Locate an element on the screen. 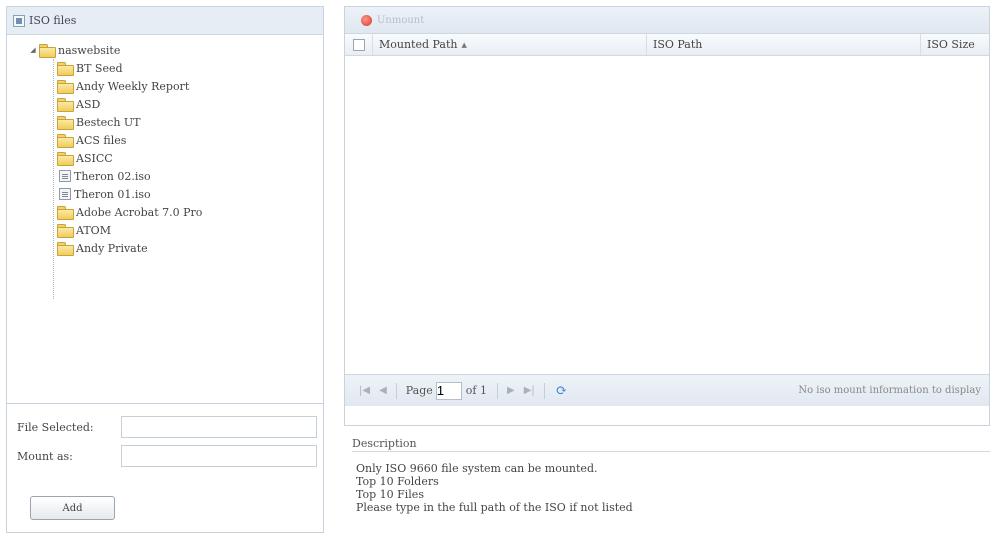  tree-item: ASD is located at coordinates (165, 104).